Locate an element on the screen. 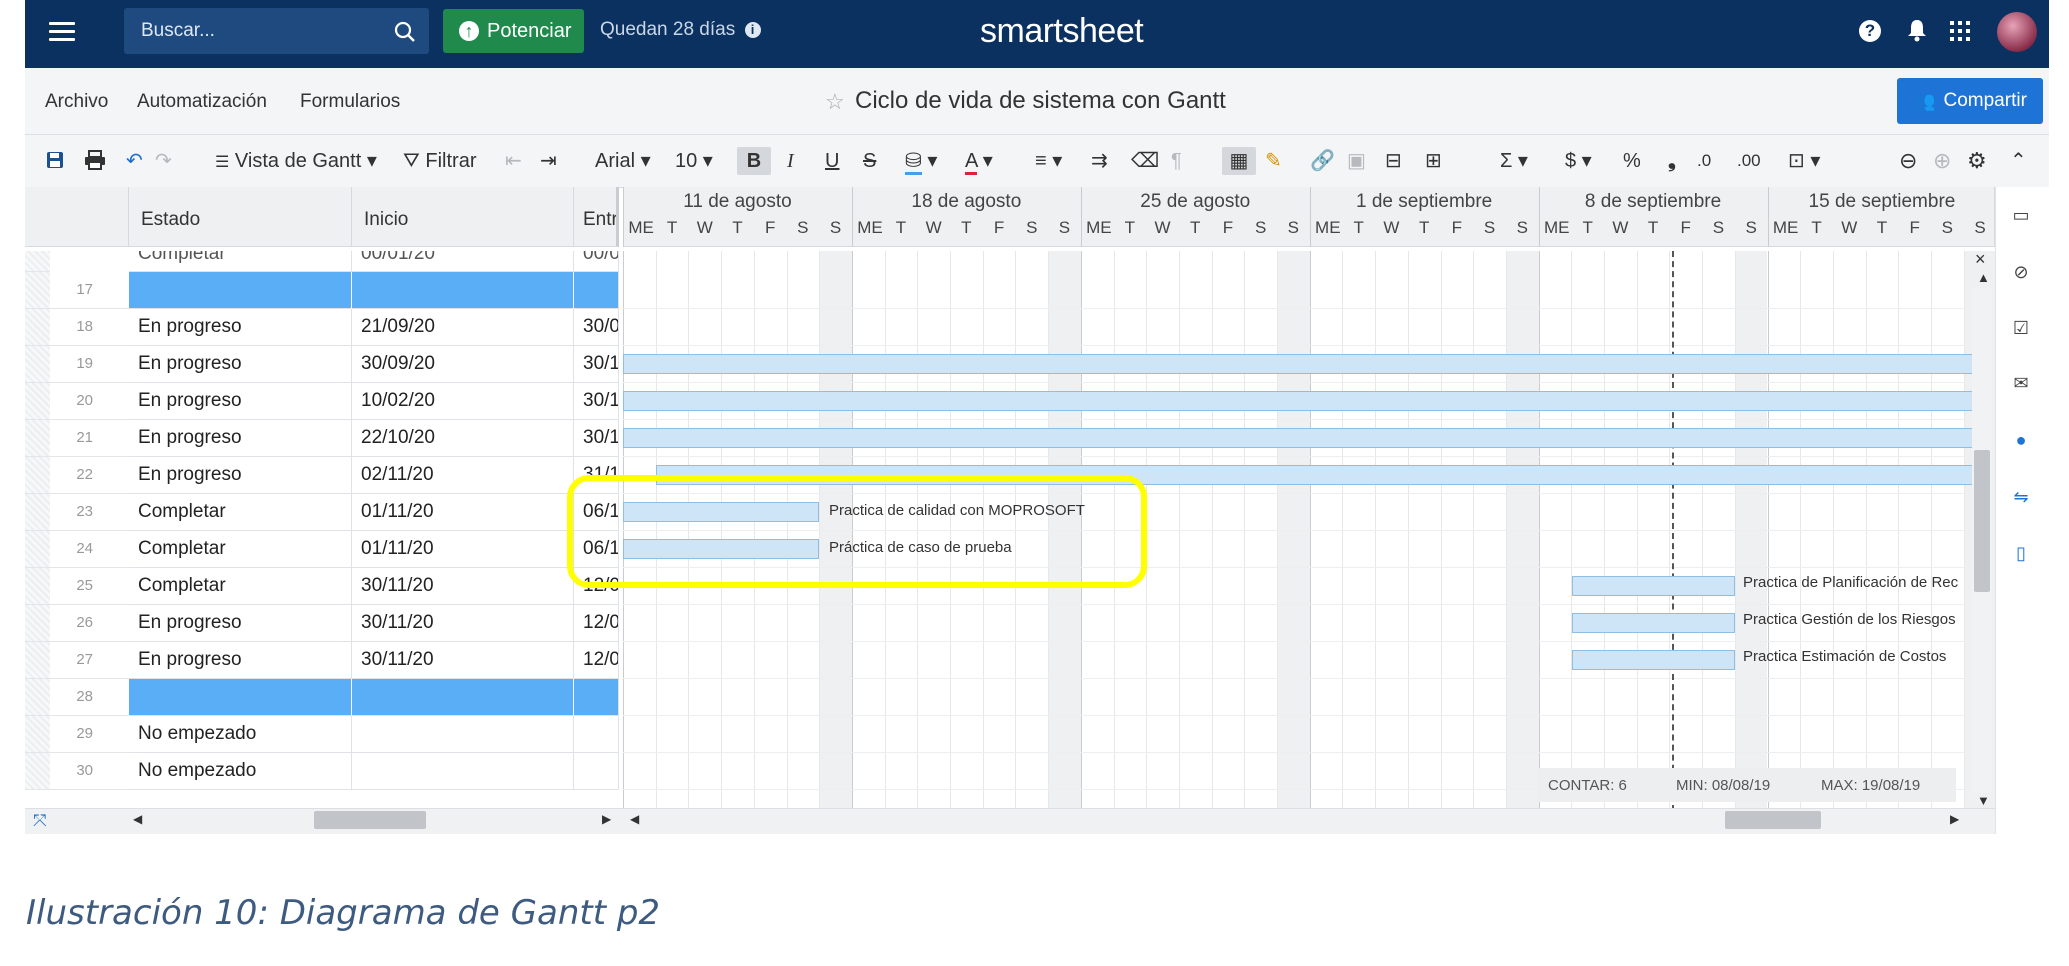  gantt-scroll-left-icon: ◀ is located at coordinates (634, 819).